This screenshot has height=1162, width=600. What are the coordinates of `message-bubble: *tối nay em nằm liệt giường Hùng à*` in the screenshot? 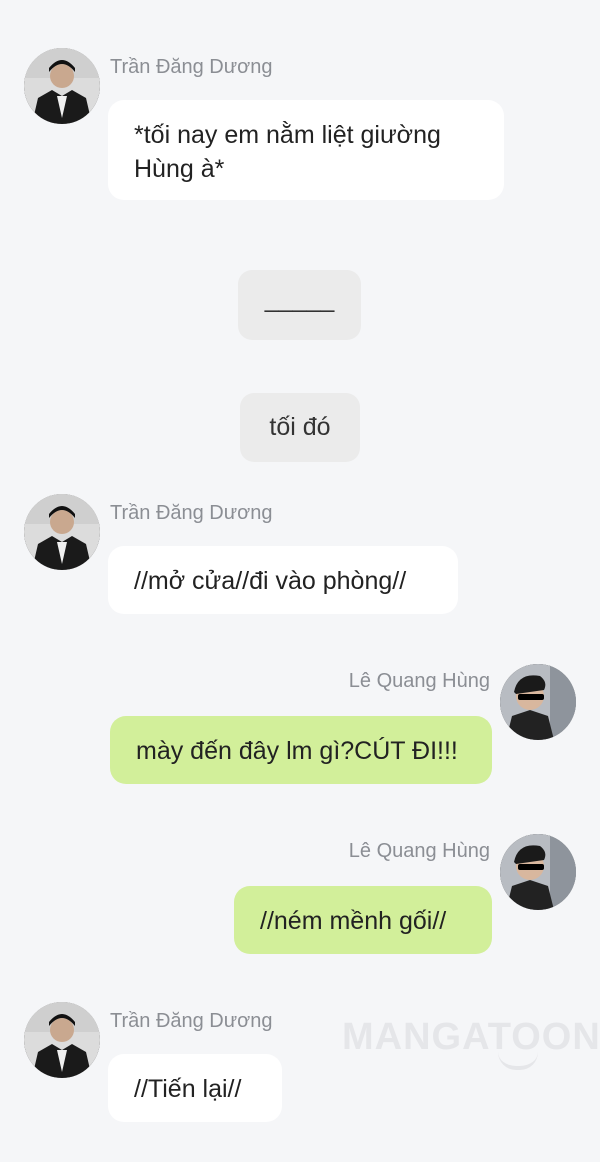 It's located at (306, 150).